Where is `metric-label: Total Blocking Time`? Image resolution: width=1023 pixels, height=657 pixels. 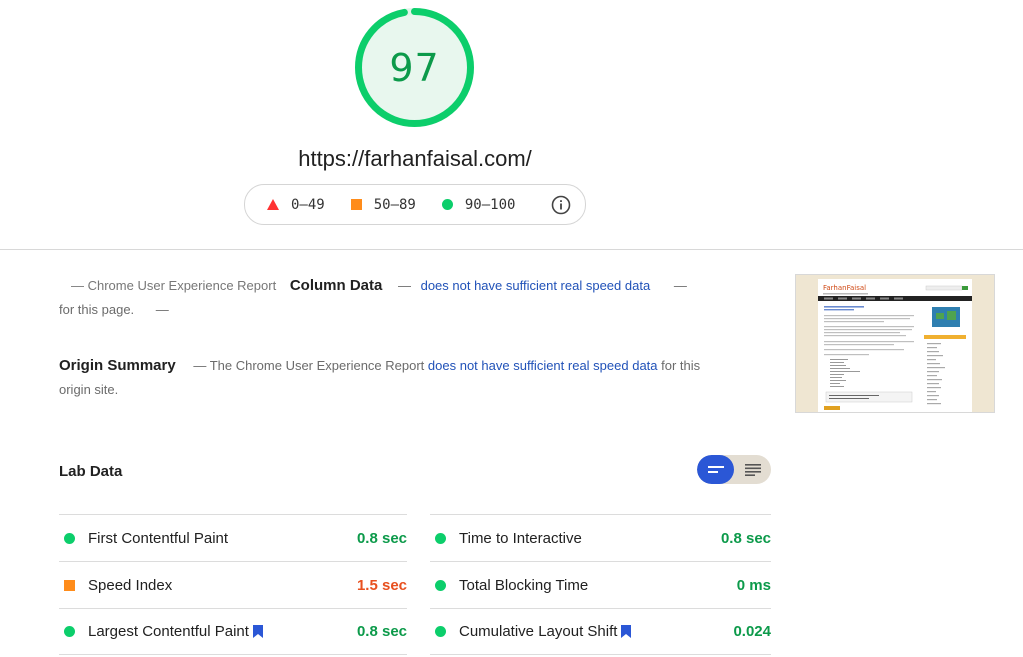 metric-label: Total Blocking Time is located at coordinates (524, 585).